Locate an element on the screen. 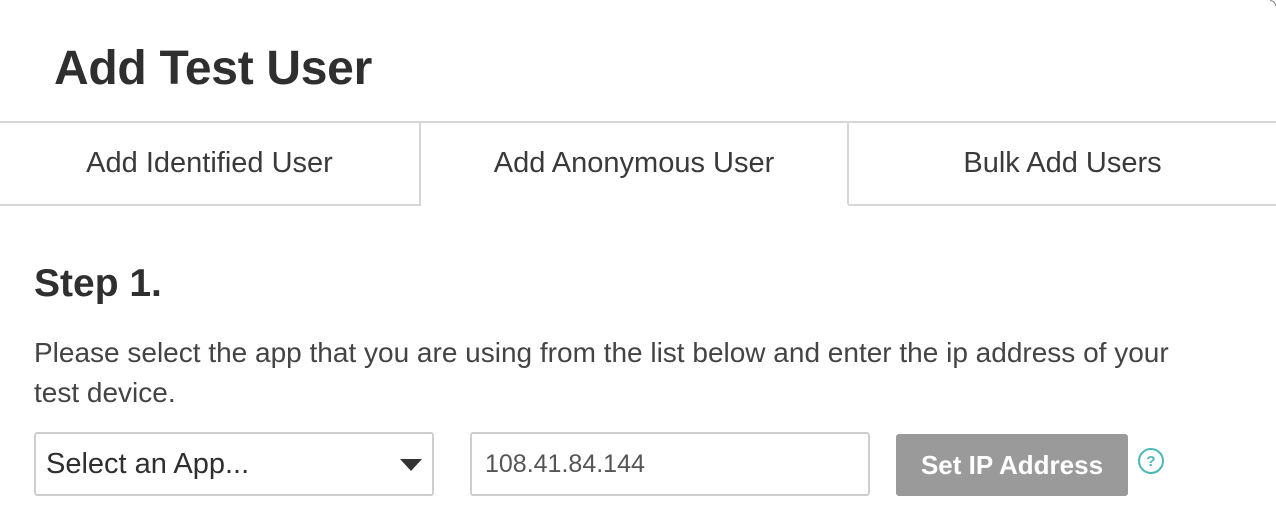 This screenshot has width=1276, height=530. step-heading: Step 1. is located at coordinates (98, 283).